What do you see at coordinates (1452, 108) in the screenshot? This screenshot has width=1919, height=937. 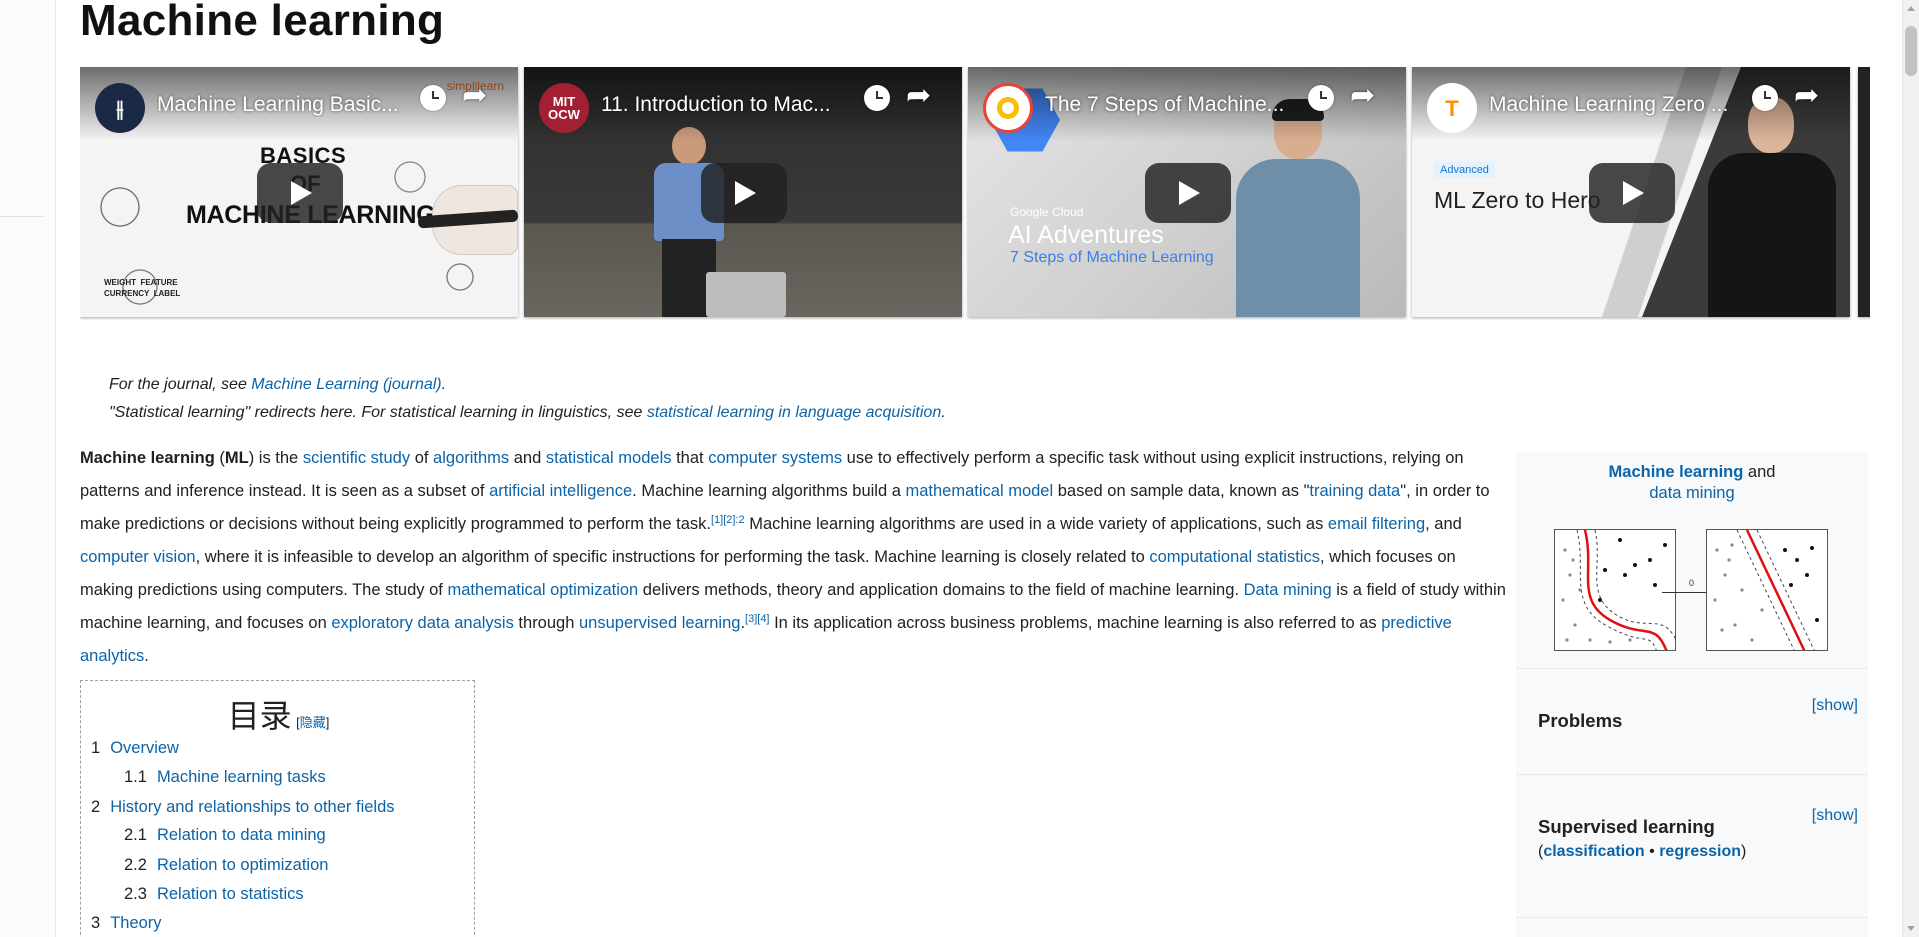 I see `channel-avatar: T` at bounding box center [1452, 108].